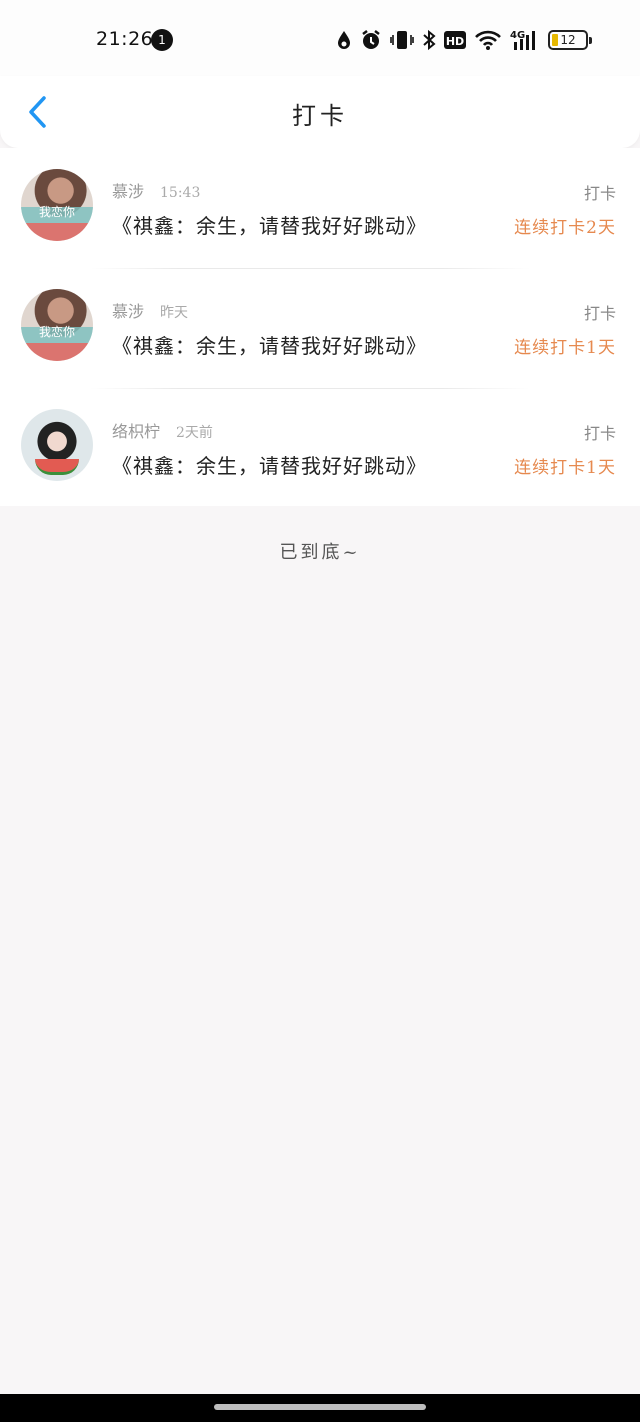  I want to click on navigation-bar, so click(320, 1408).